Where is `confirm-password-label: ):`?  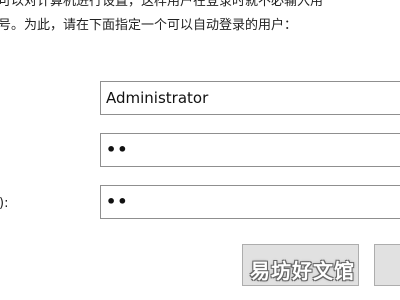
confirm-password-label: ): is located at coordinates (4, 203).